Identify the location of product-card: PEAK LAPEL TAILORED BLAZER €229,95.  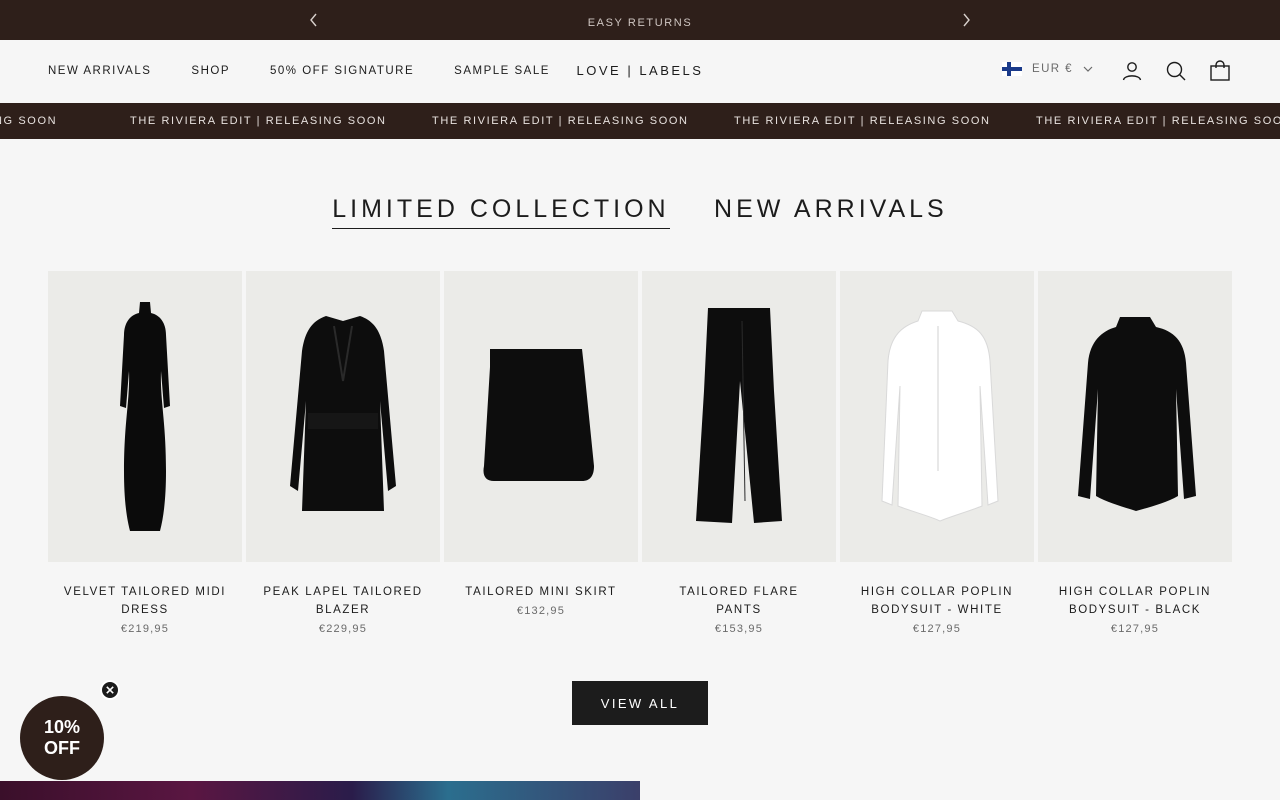
(343, 453).